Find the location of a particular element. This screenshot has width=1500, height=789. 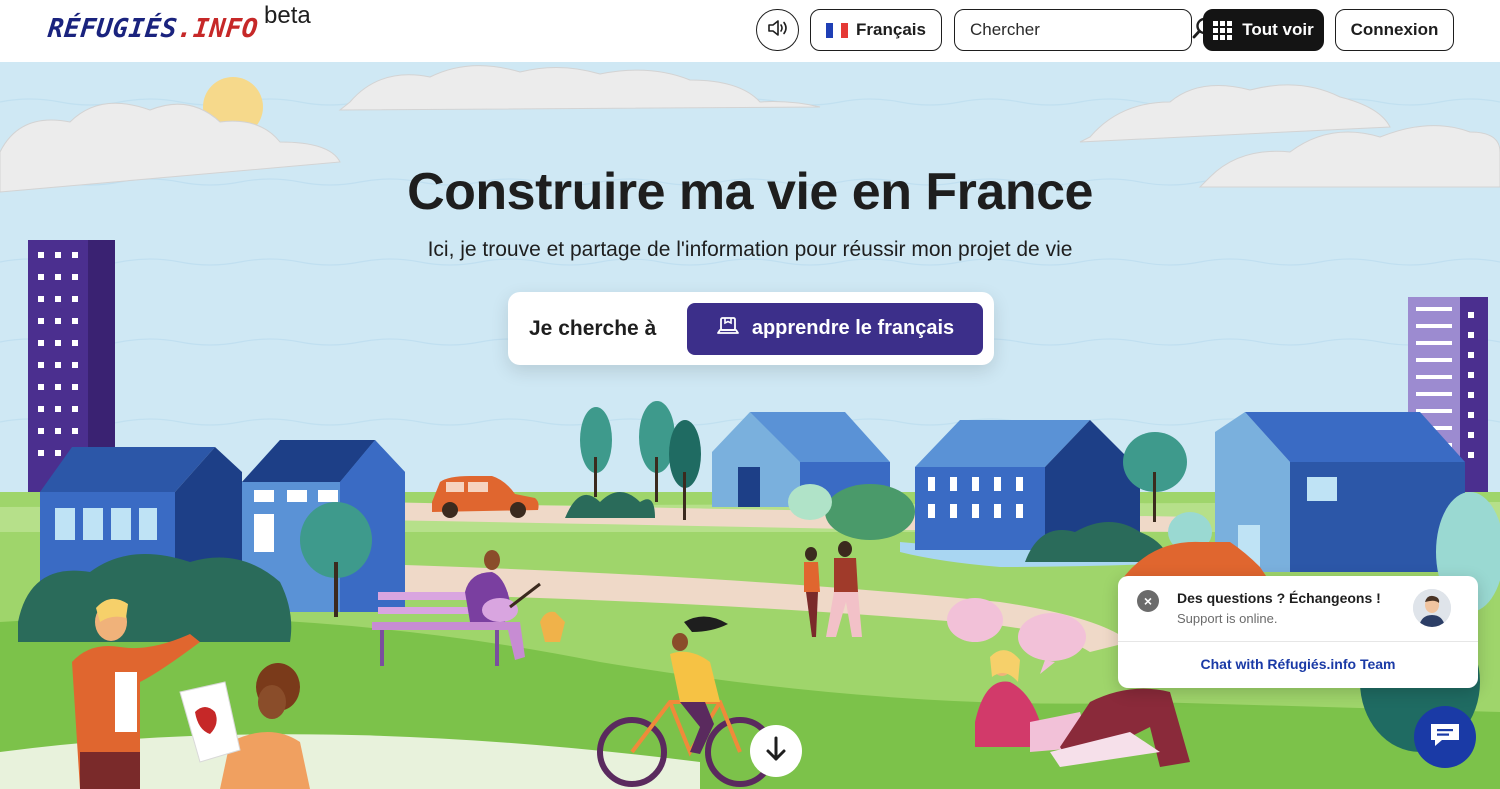

chat-bubble-icon is located at coordinates (1445, 737).